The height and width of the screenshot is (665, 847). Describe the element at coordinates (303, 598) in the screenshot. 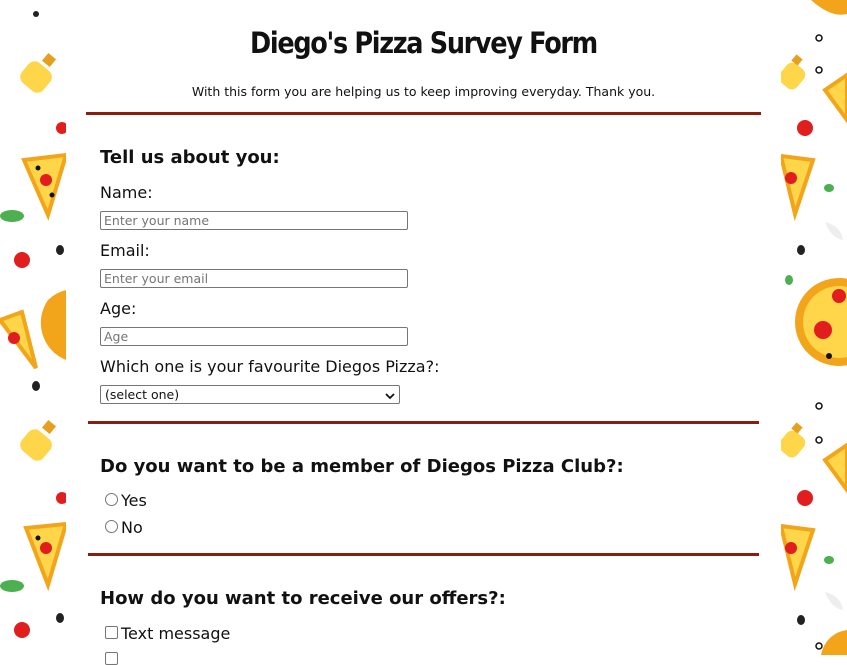

I see `offers-heading: How do you want to receive our offers?:` at that location.